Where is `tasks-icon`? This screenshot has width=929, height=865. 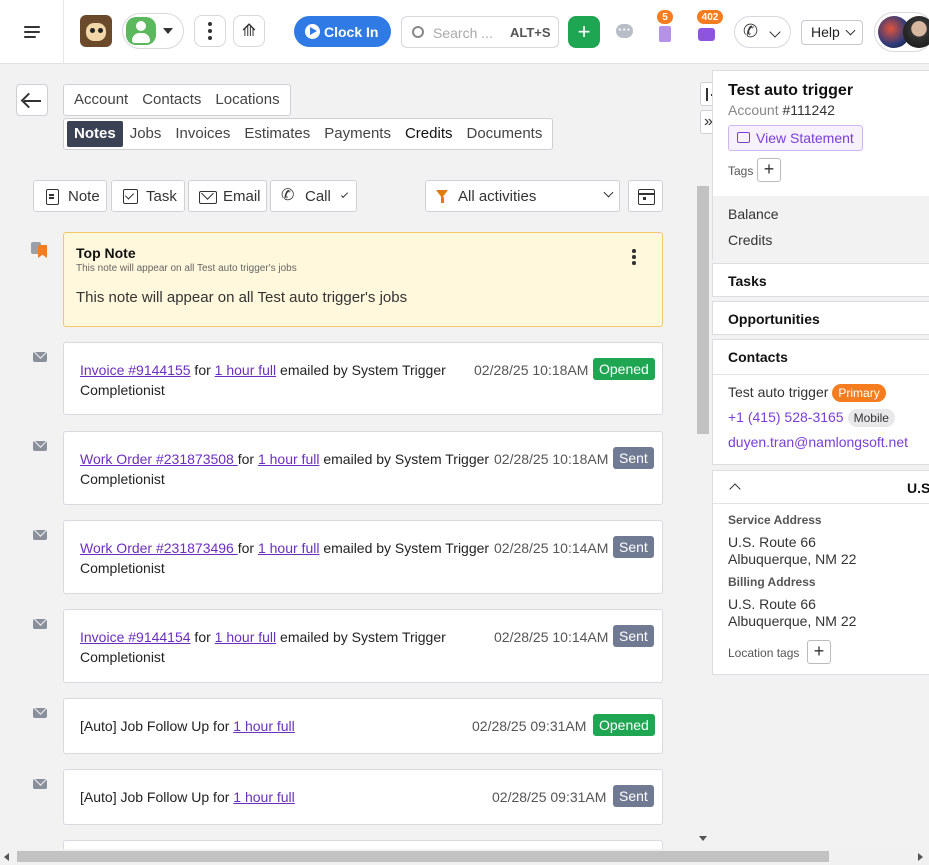
tasks-icon is located at coordinates (666, 32).